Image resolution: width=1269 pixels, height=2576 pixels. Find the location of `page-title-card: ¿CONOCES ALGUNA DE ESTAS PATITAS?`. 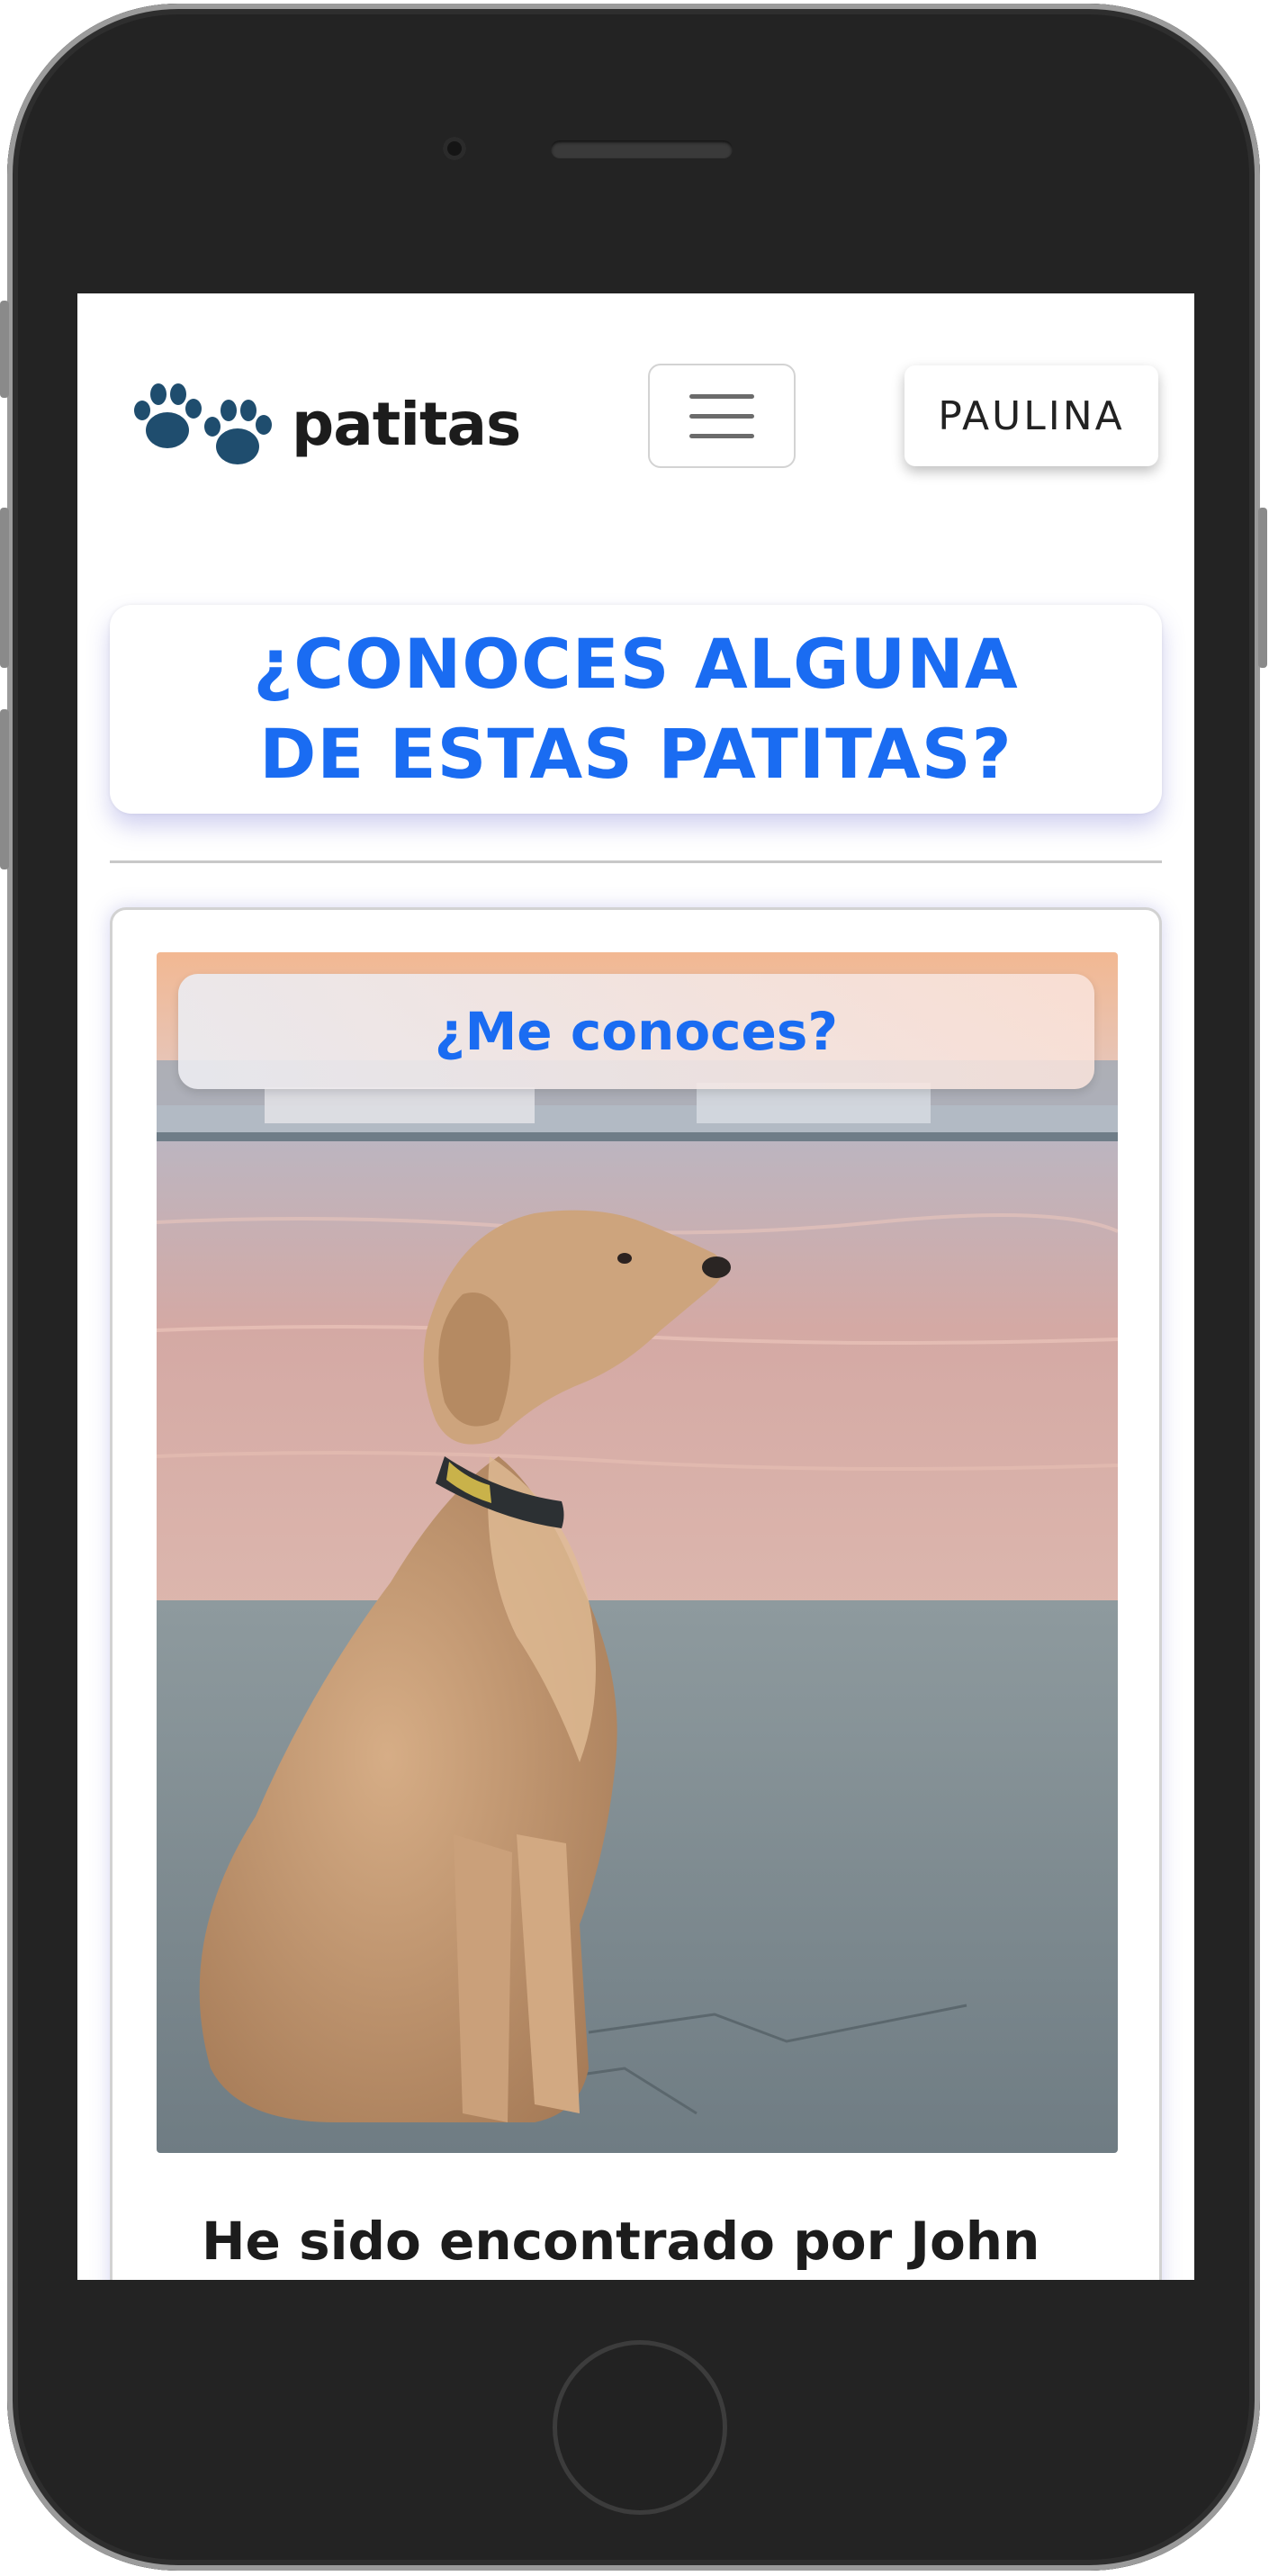

page-title-card: ¿CONOCES ALGUNA DE ESTAS PATITAS? is located at coordinates (636, 709).